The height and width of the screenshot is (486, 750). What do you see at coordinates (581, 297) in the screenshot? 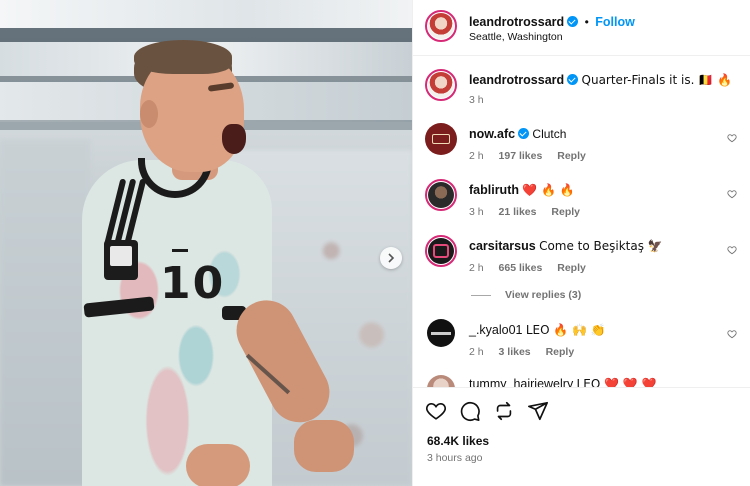
I see `view-replies-row: View replies (3)` at bounding box center [581, 297].